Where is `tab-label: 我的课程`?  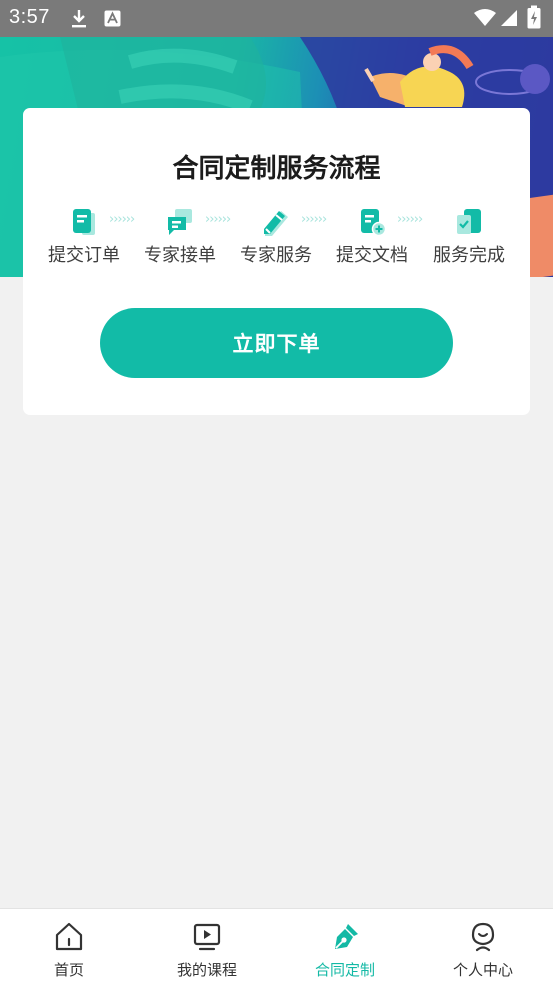 tab-label: 我的课程 is located at coordinates (206, 970).